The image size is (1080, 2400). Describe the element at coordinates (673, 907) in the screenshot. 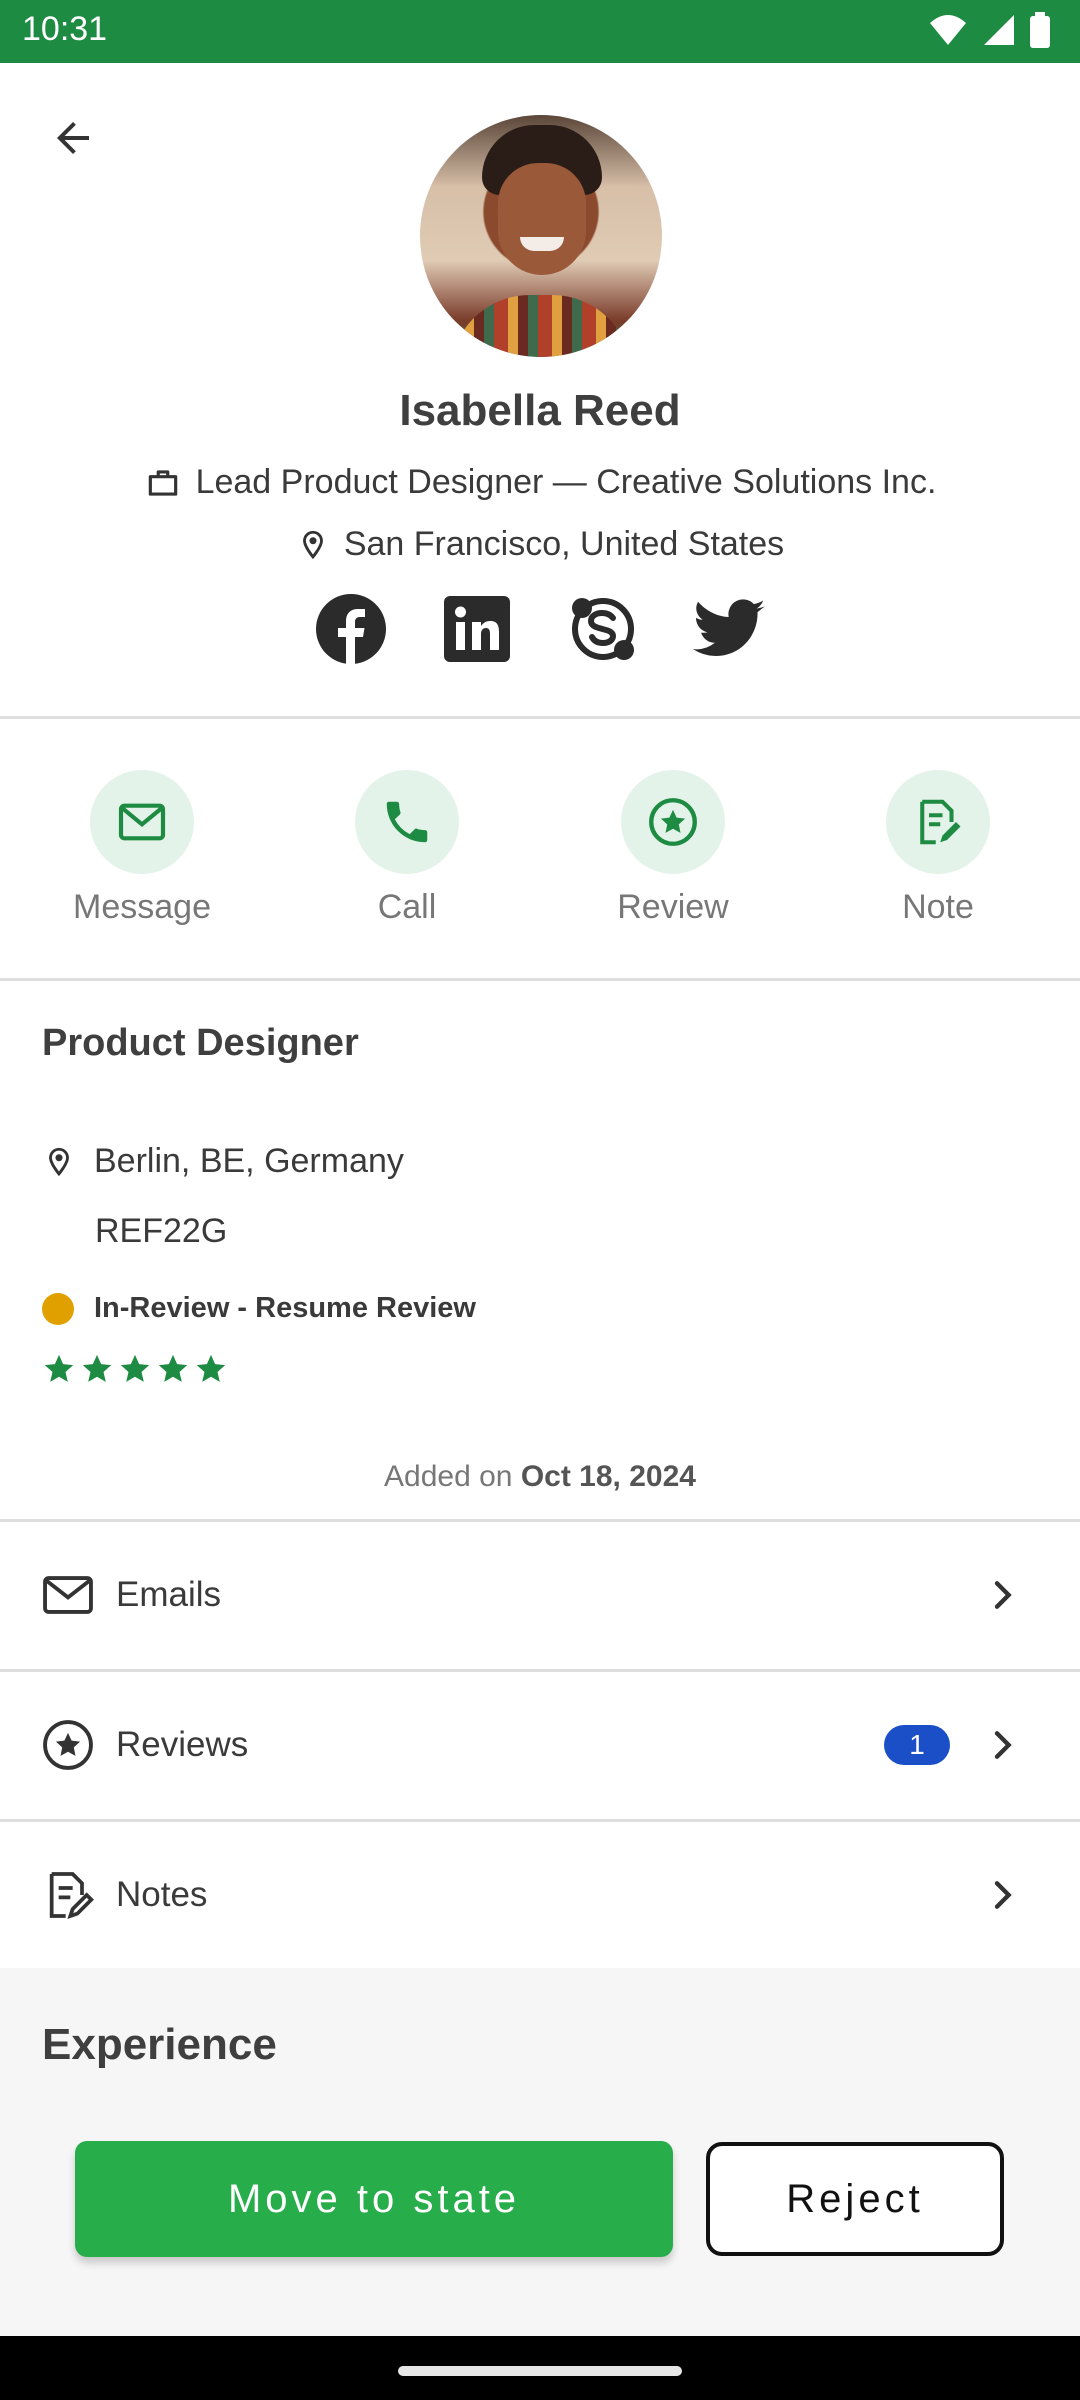

I see `review-action-label: Review` at that location.